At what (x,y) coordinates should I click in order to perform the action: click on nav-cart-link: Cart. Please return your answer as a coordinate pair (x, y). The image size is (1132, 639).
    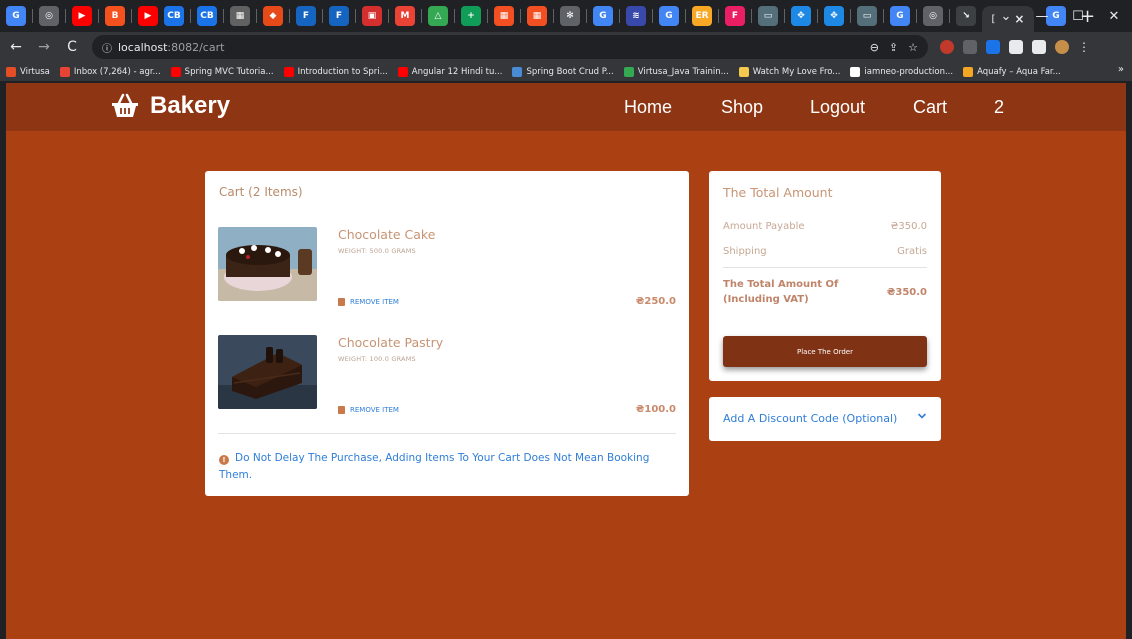
    Looking at the image, I should click on (930, 107).